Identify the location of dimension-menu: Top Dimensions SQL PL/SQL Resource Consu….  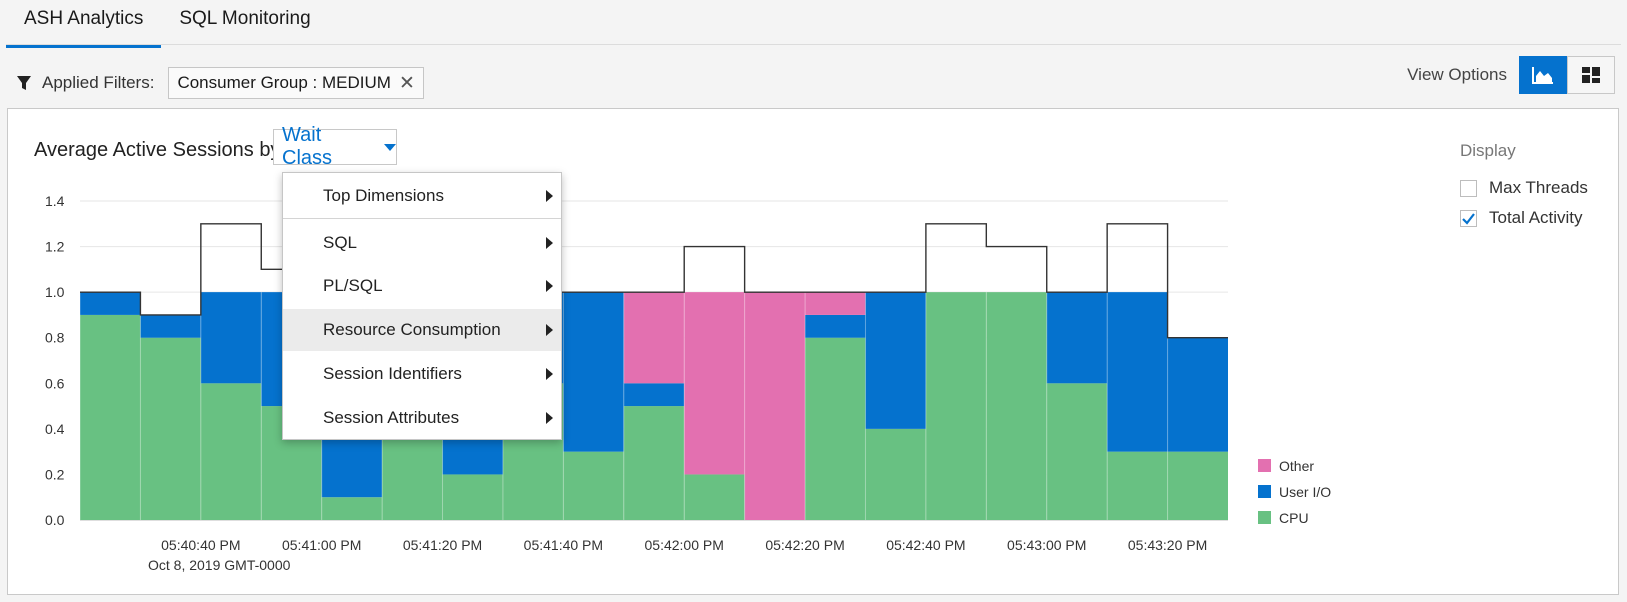
(422, 306).